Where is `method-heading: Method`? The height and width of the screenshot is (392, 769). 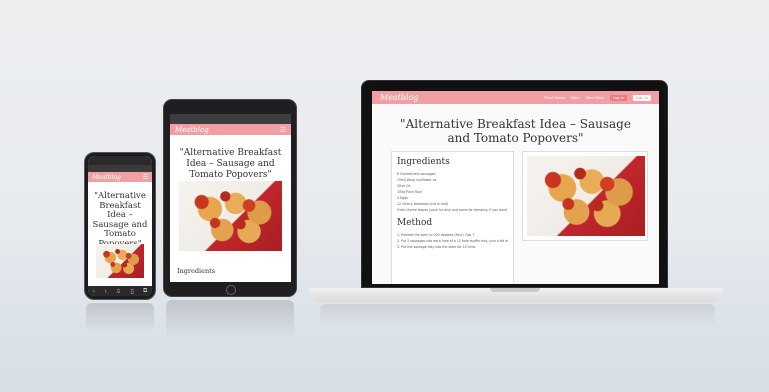 method-heading: Method is located at coordinates (415, 223).